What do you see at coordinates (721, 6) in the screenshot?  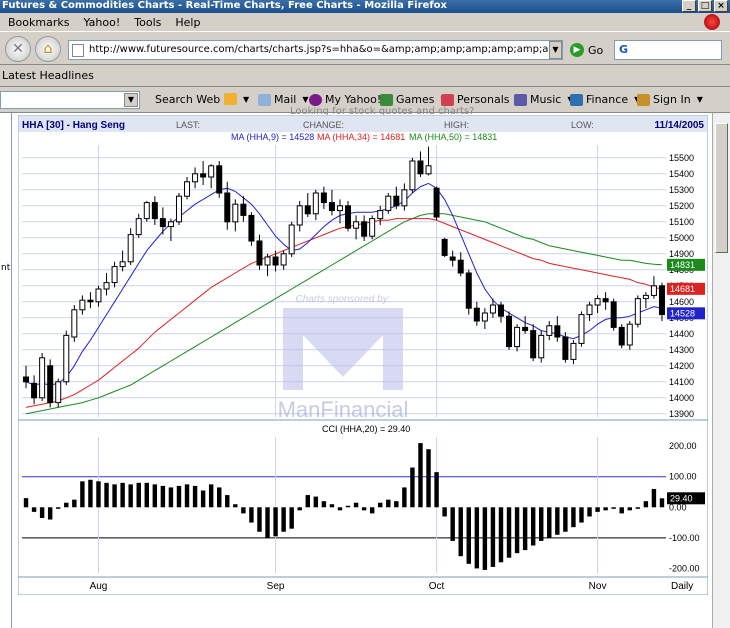 I see `close-icon: ×` at bounding box center [721, 6].